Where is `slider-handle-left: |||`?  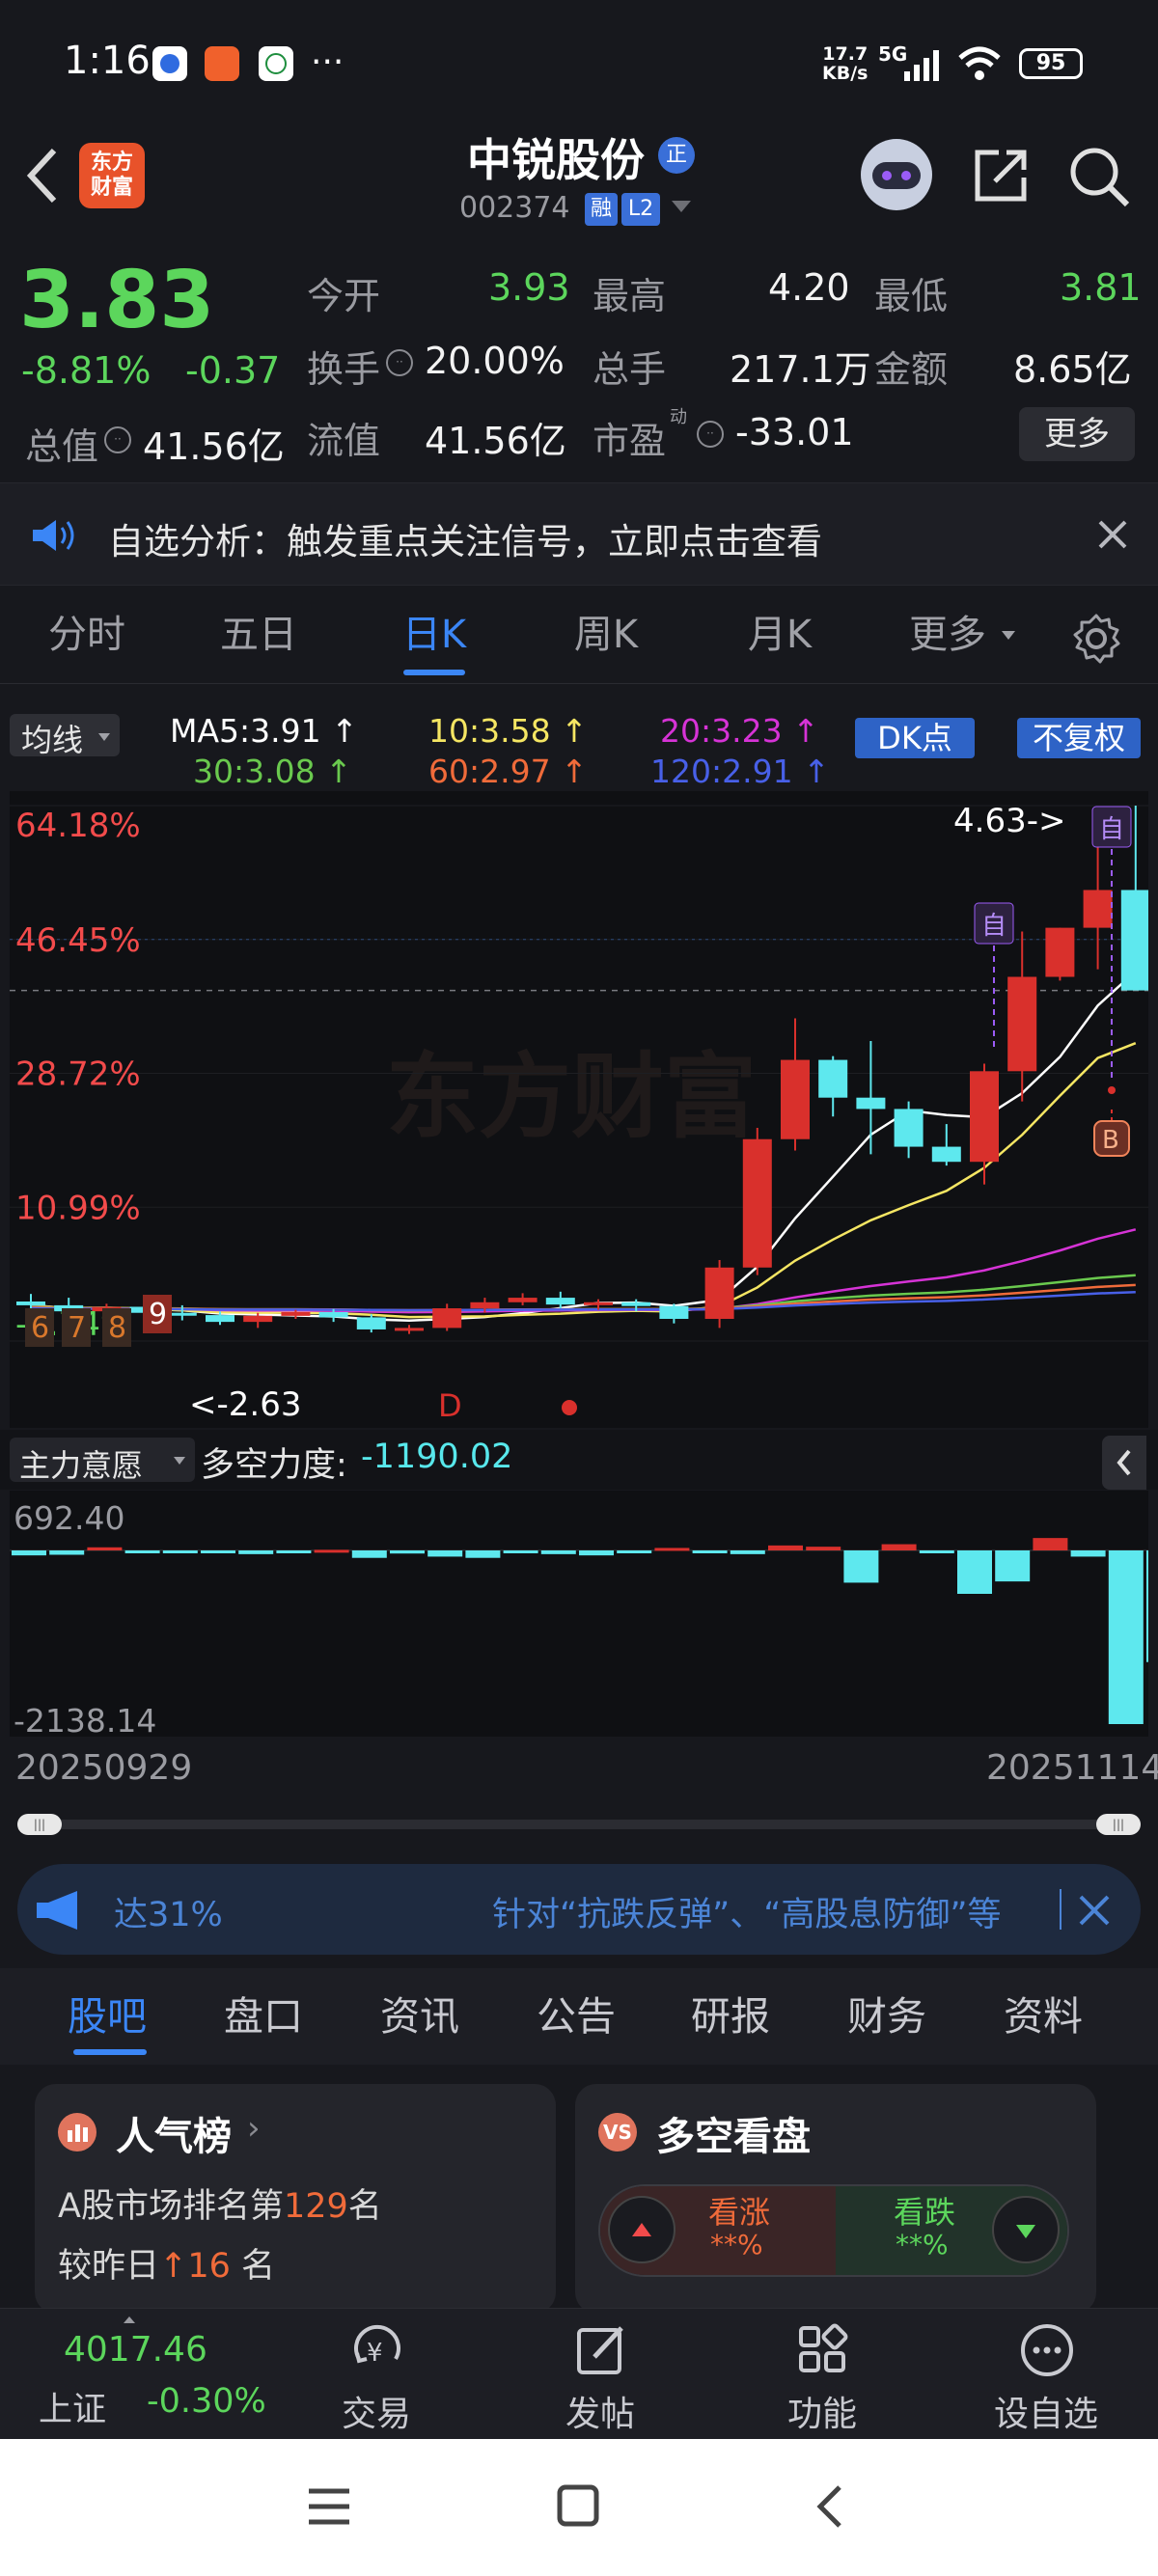 slider-handle-left: ||| is located at coordinates (39, 1824).